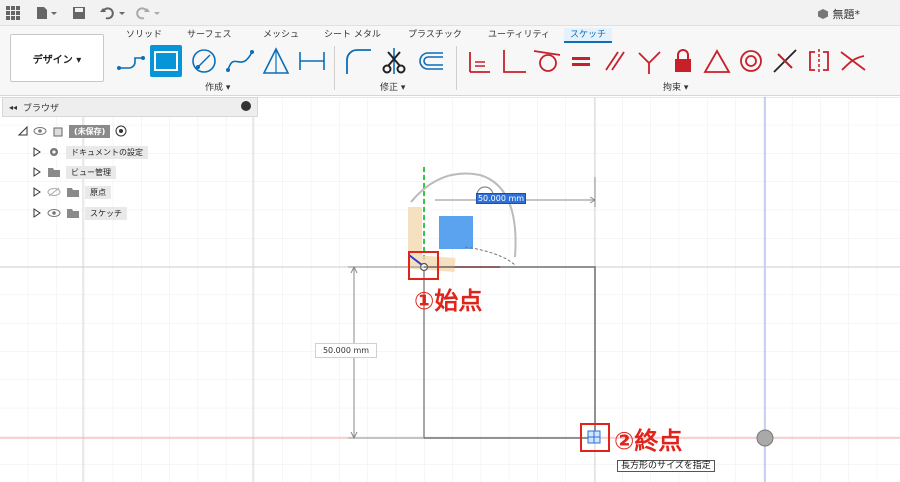 Image resolution: width=900 pixels, height=482 pixels. What do you see at coordinates (47, 13) in the screenshot?
I see `file-icon` at bounding box center [47, 13].